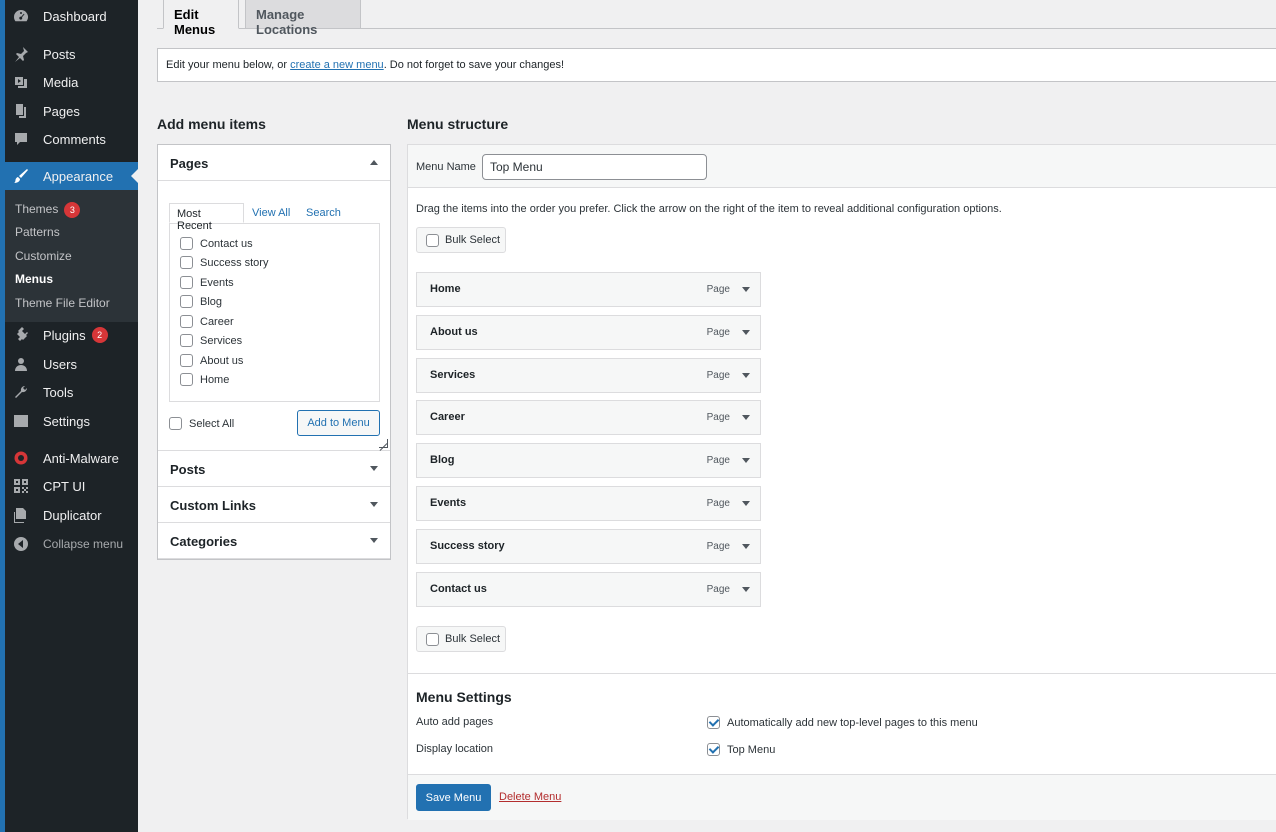  What do you see at coordinates (383, 443) in the screenshot?
I see `resize-handle-icon` at bounding box center [383, 443].